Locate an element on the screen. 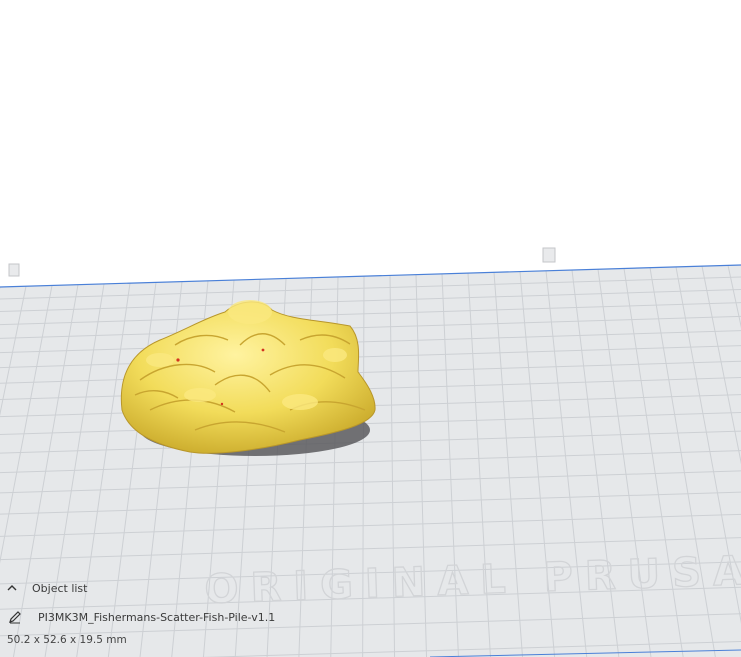 This screenshot has width=741, height=657. object-list-label: Object list is located at coordinates (60, 588).